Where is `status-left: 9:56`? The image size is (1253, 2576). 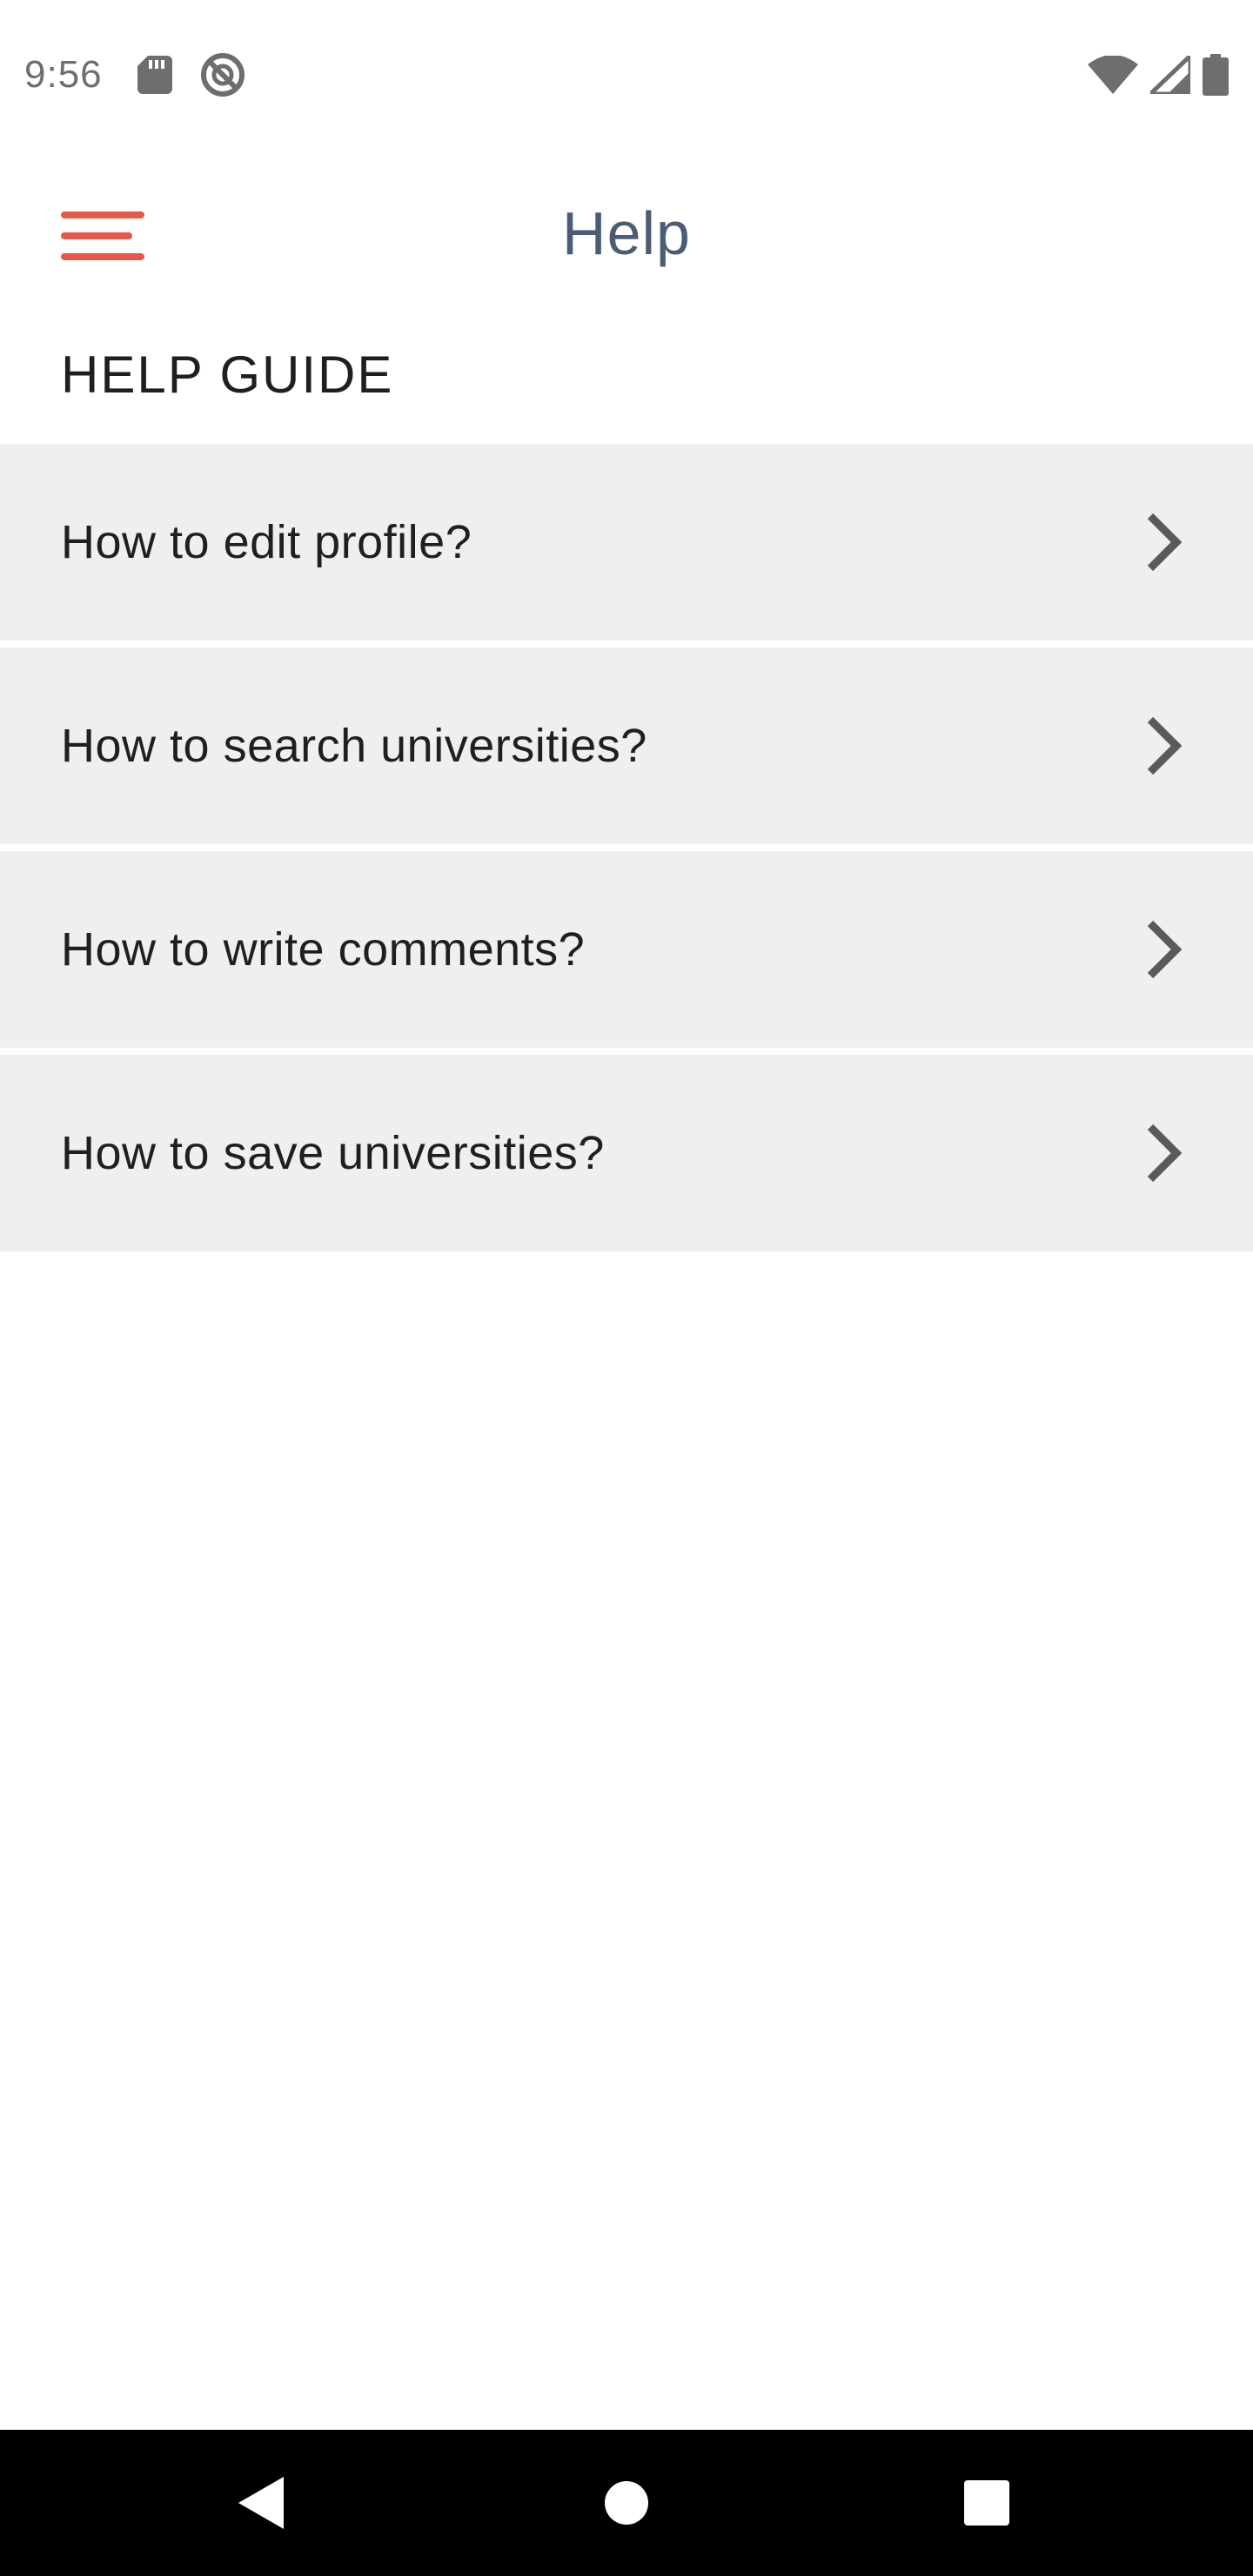
status-left: 9:56 is located at coordinates (134, 74).